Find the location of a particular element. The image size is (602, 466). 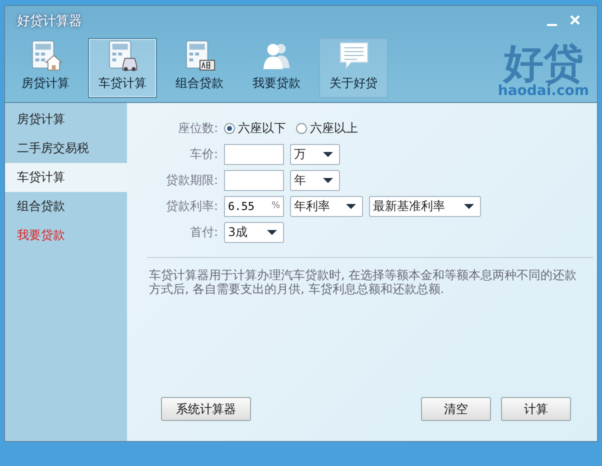

dropdown: 最新基准利率 is located at coordinates (425, 206).